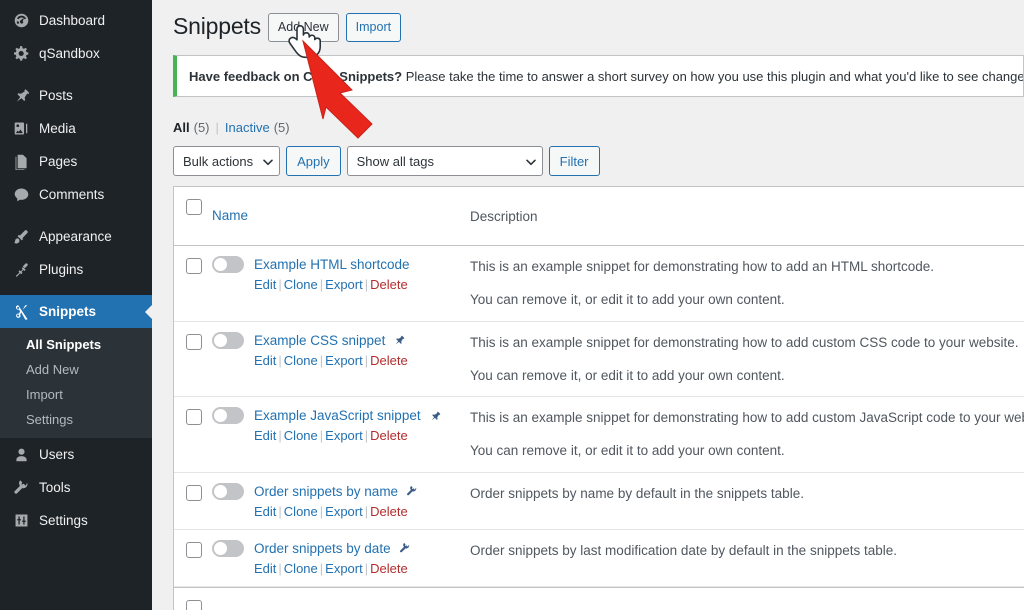 Image resolution: width=1024 pixels, height=610 pixels. I want to click on snippet-name-link: Example JavaScript snippet, so click(337, 415).